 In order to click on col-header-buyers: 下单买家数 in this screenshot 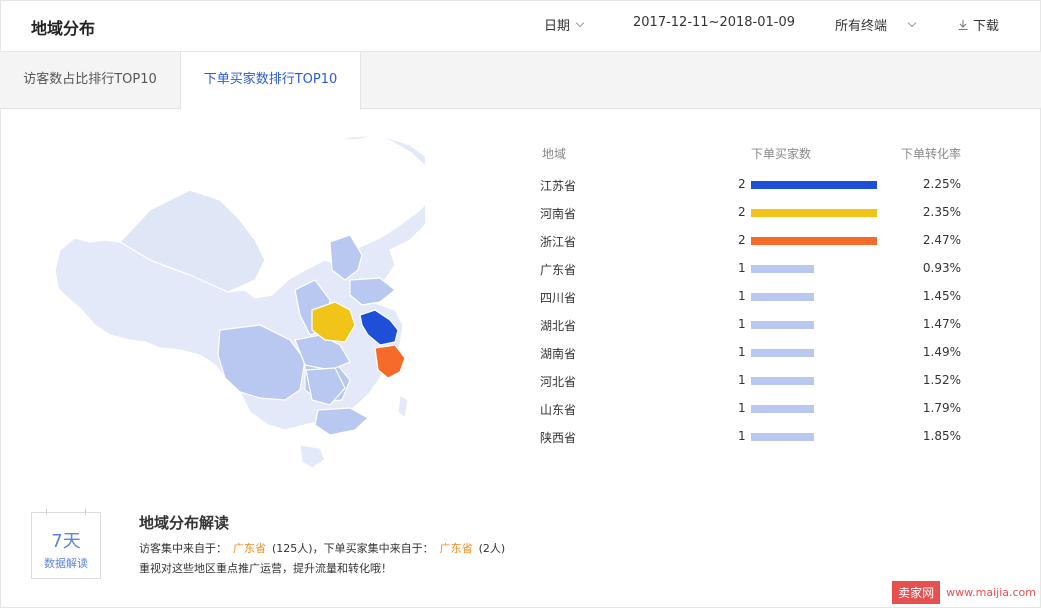, I will do `click(781, 154)`.